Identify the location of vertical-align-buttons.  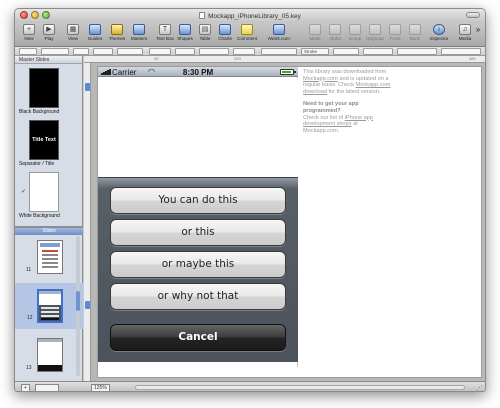
(185, 51).